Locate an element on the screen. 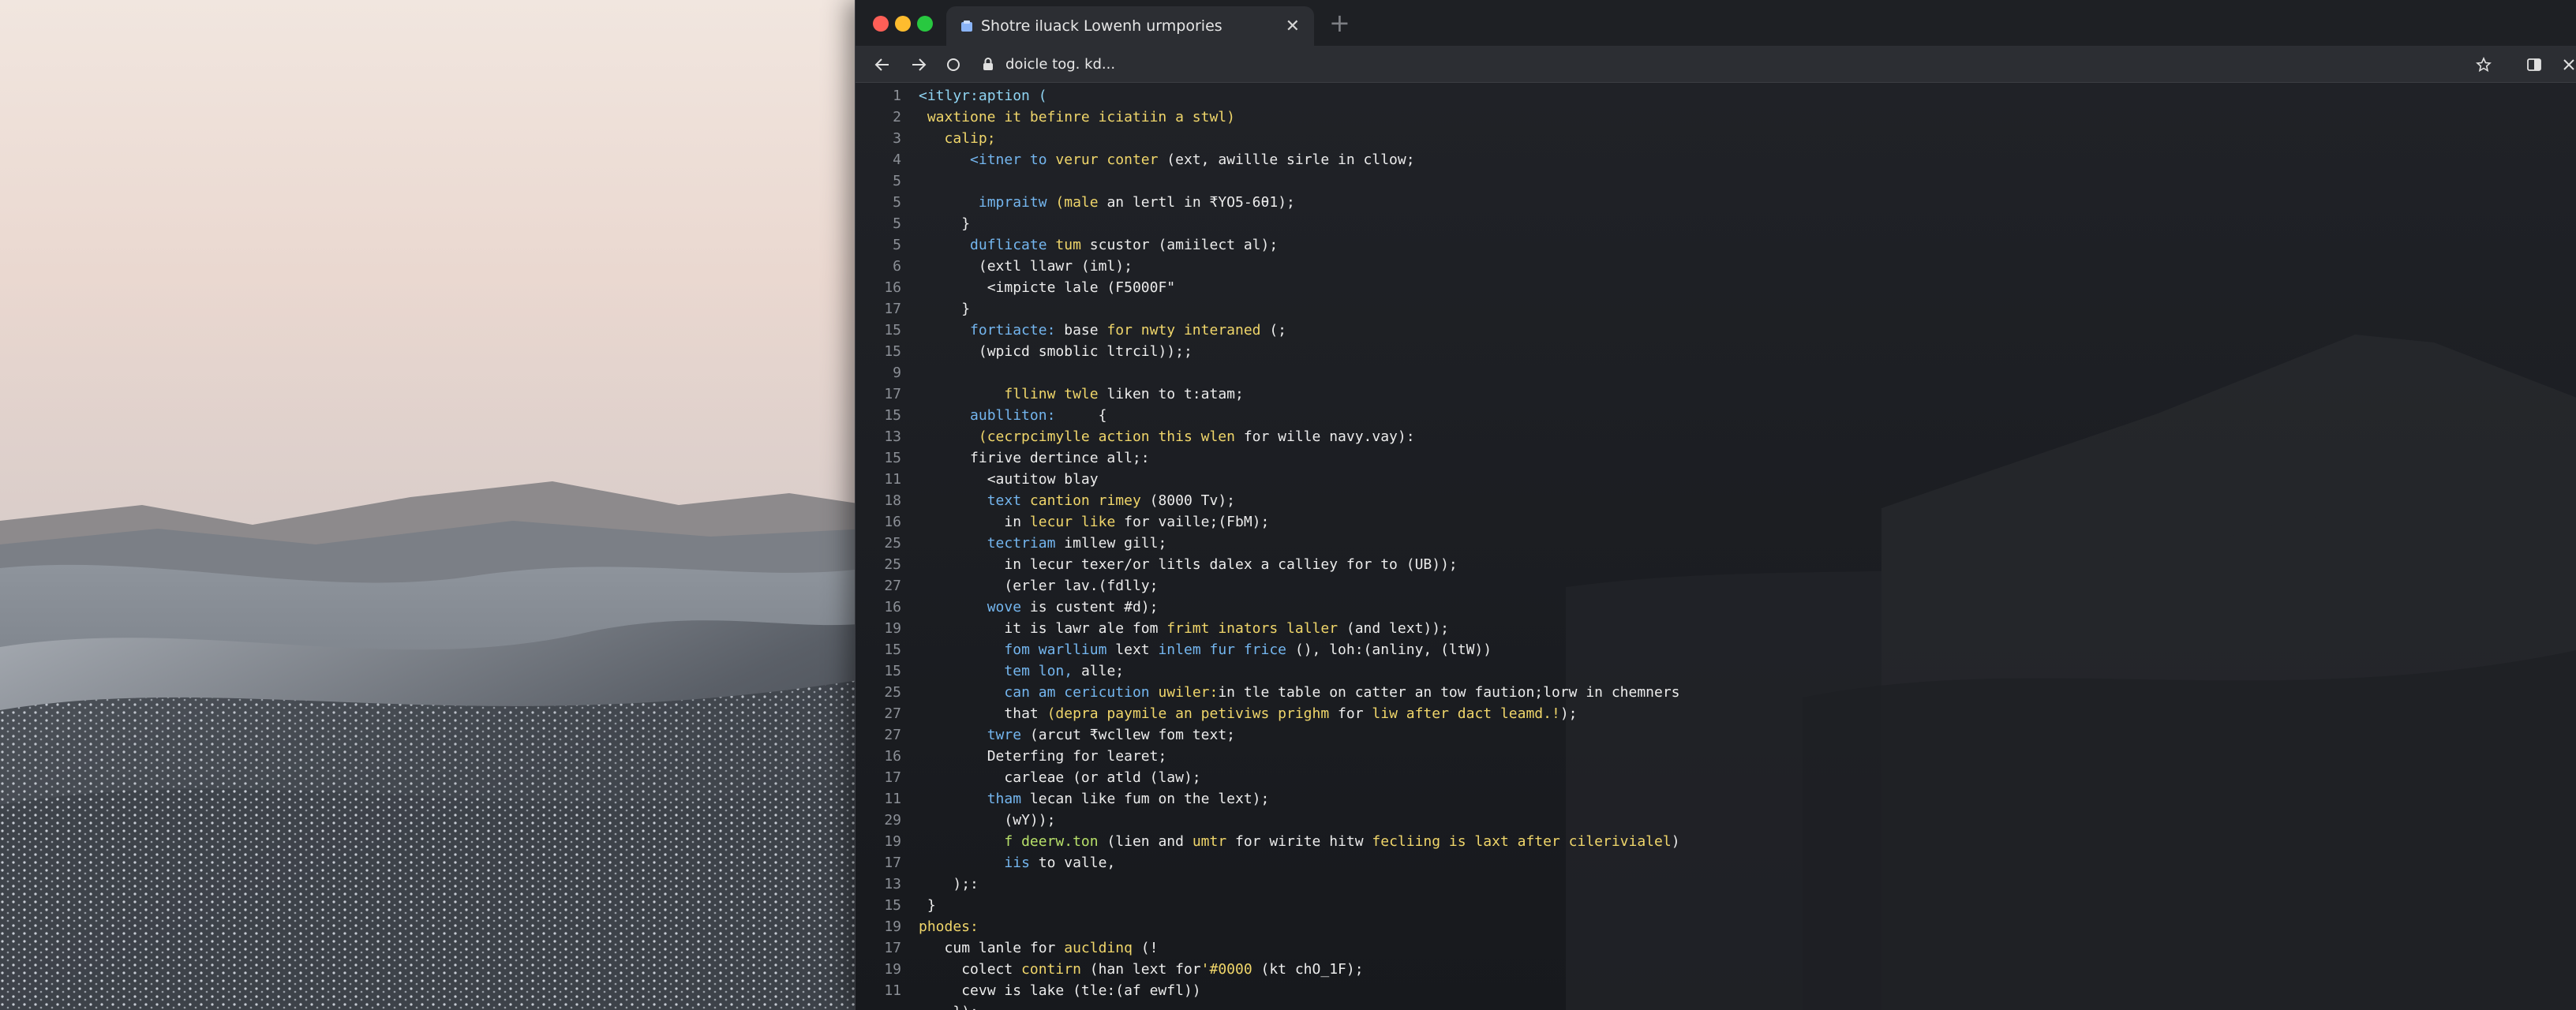 The height and width of the screenshot is (1010, 2576). code-token: it is lawr ale fom is located at coordinates (1085, 628).